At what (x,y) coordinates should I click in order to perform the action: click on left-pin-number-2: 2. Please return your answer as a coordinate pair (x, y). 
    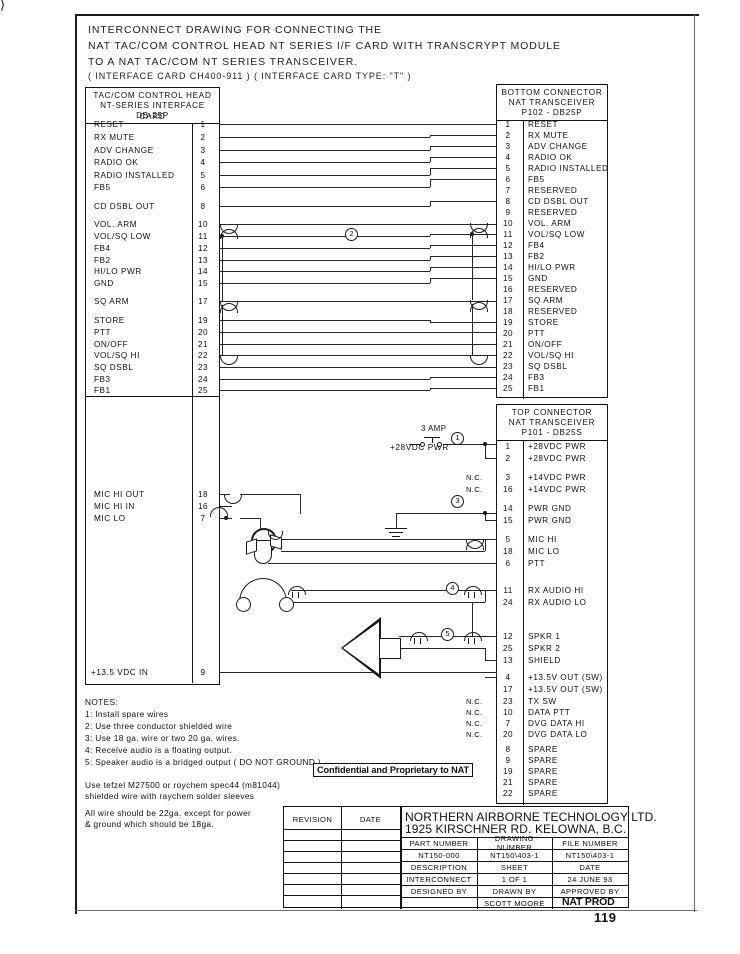
    Looking at the image, I should click on (203, 137).